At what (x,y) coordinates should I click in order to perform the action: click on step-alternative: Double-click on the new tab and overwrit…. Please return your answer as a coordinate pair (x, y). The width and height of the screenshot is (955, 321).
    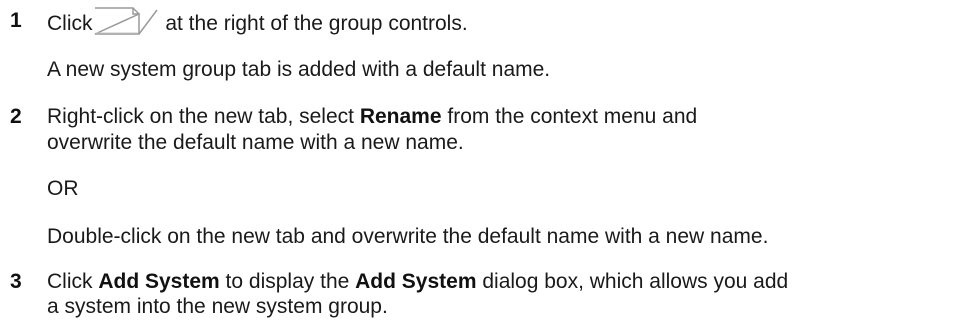
    Looking at the image, I should click on (408, 236).